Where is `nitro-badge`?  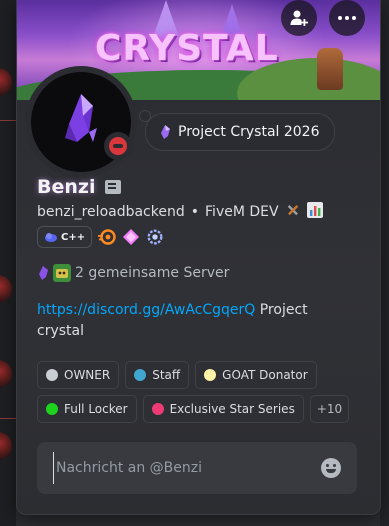
nitro-badge is located at coordinates (107, 237).